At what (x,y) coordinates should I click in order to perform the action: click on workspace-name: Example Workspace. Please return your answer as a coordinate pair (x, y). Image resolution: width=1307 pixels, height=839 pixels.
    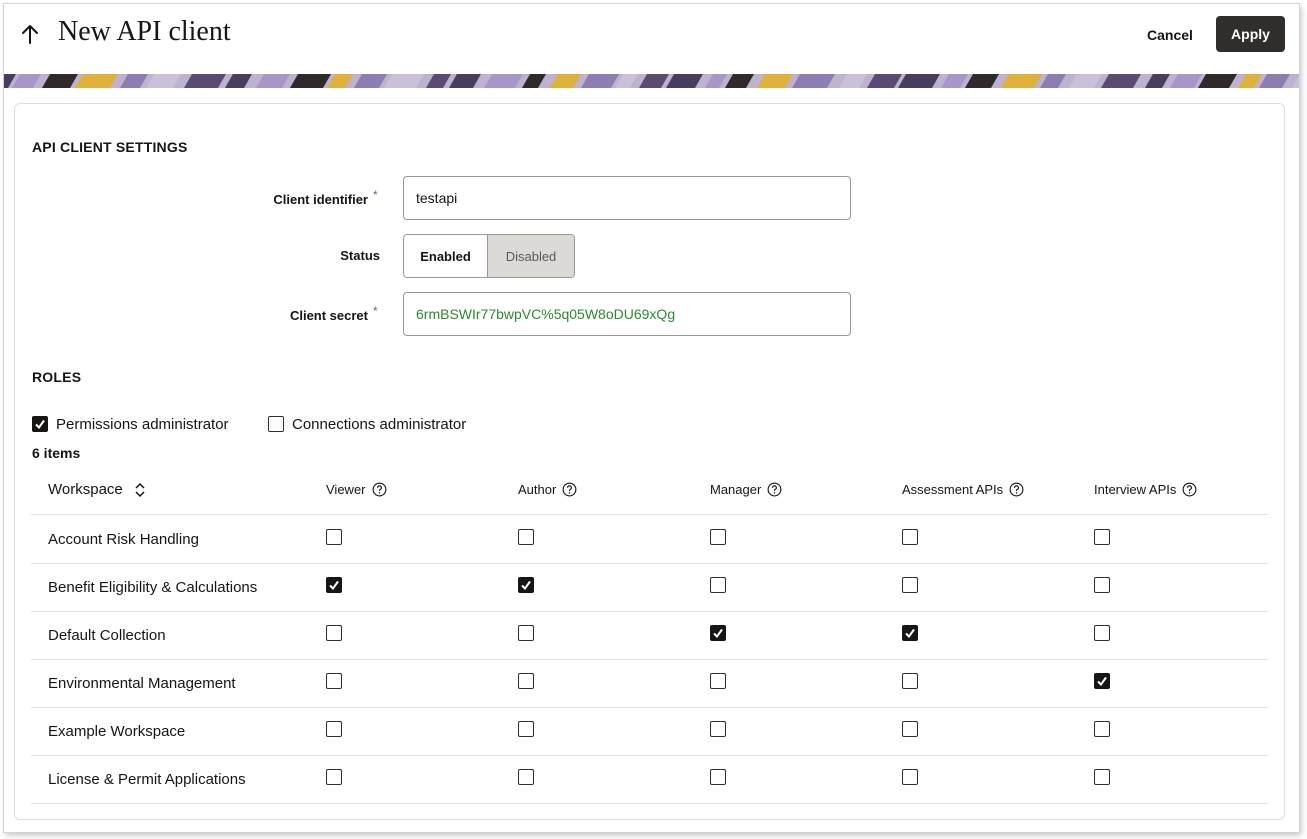
    Looking at the image, I should click on (117, 731).